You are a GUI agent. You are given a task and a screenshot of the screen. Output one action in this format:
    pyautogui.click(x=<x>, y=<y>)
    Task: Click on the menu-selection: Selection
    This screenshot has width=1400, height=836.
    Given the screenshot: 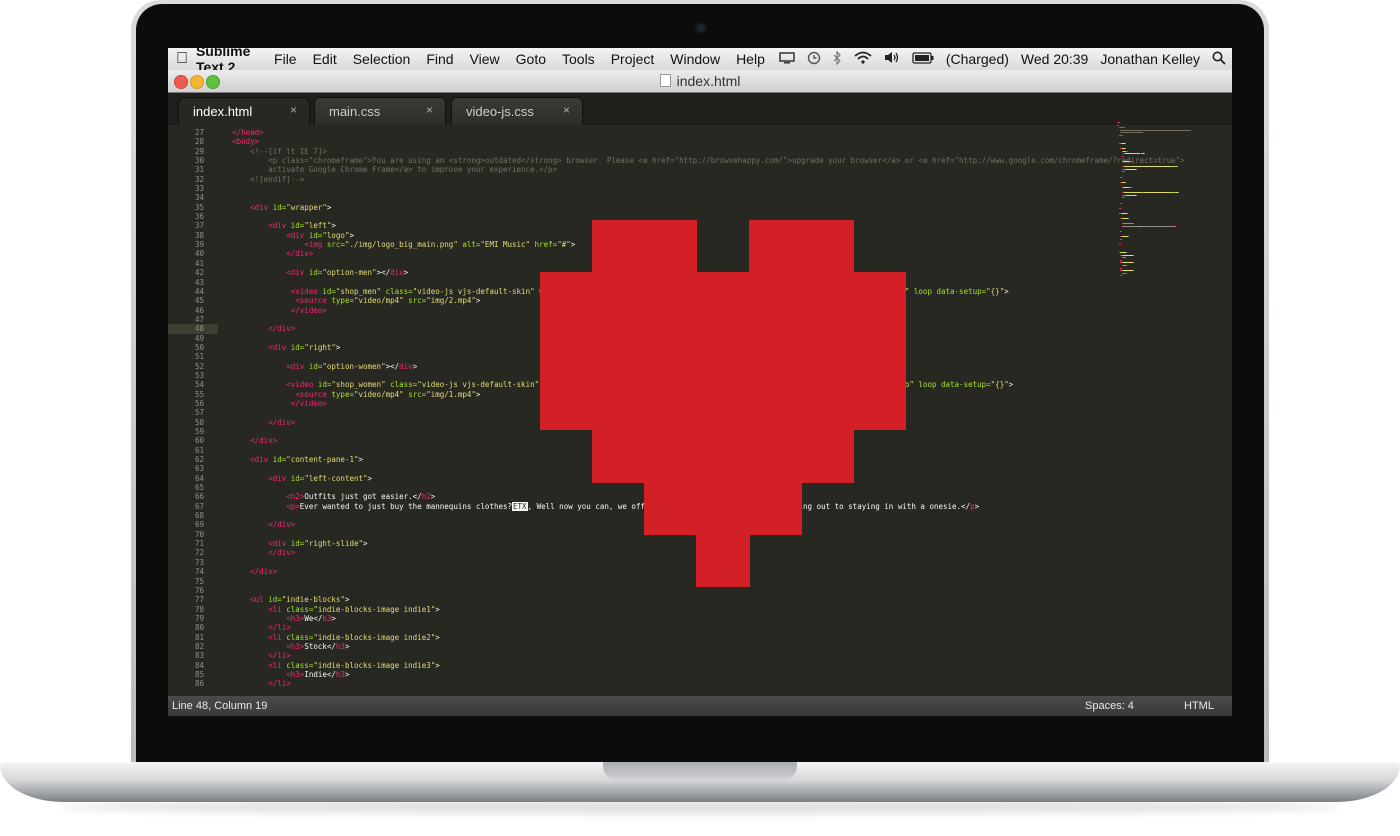 What is the action you would take?
    pyautogui.click(x=382, y=59)
    